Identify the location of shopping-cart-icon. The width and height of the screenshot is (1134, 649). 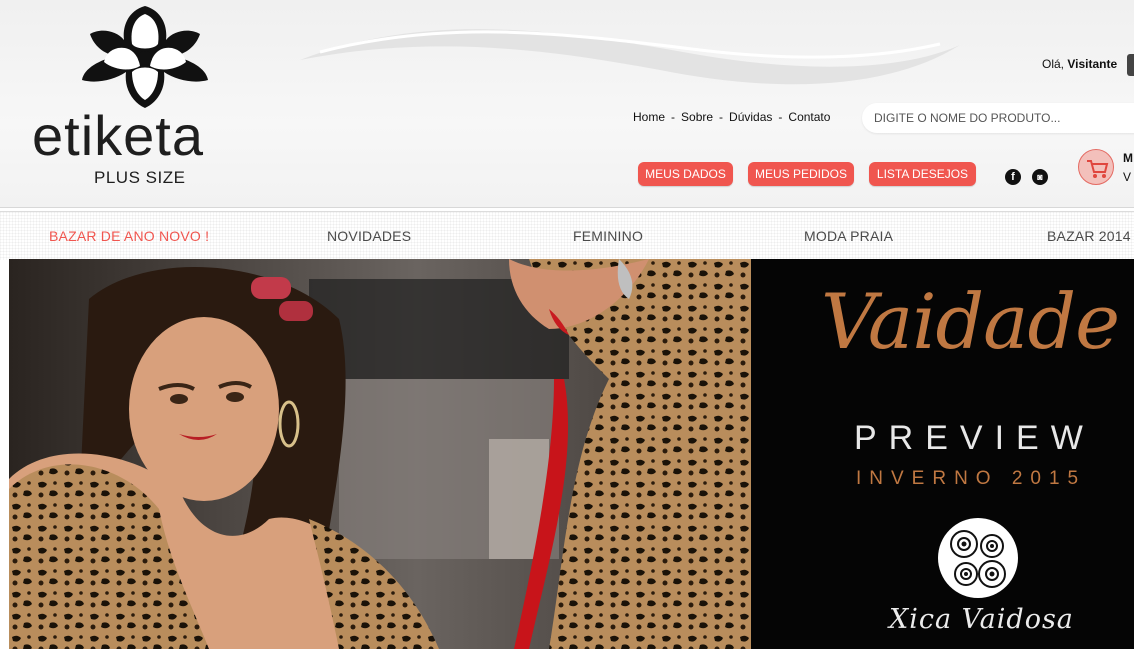
(1098, 169).